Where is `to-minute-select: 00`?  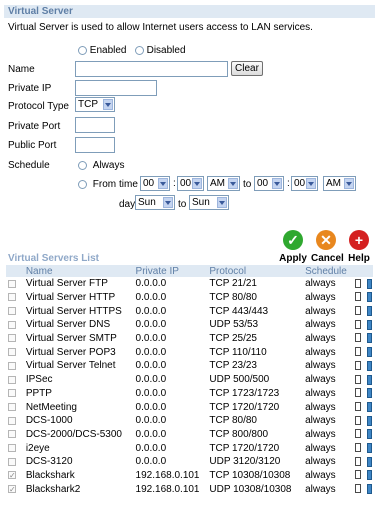 to-minute-select: 00 is located at coordinates (304, 183).